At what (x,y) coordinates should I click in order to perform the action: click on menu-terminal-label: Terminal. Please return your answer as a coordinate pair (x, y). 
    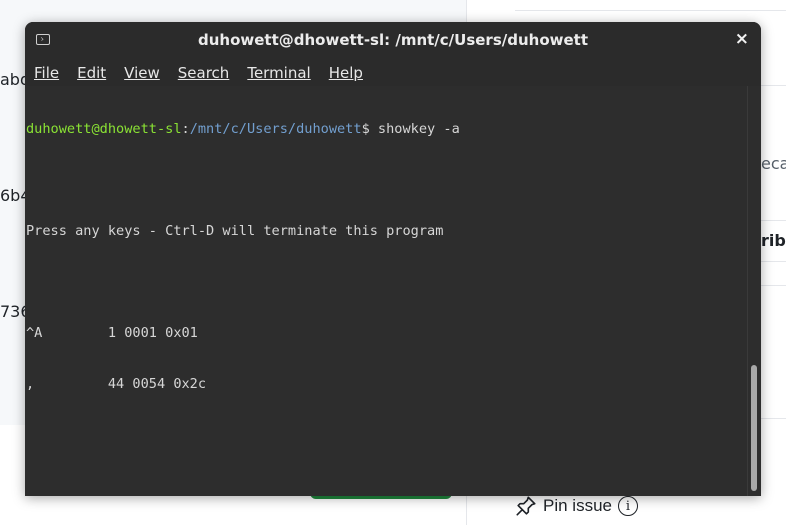
    Looking at the image, I should click on (279, 72).